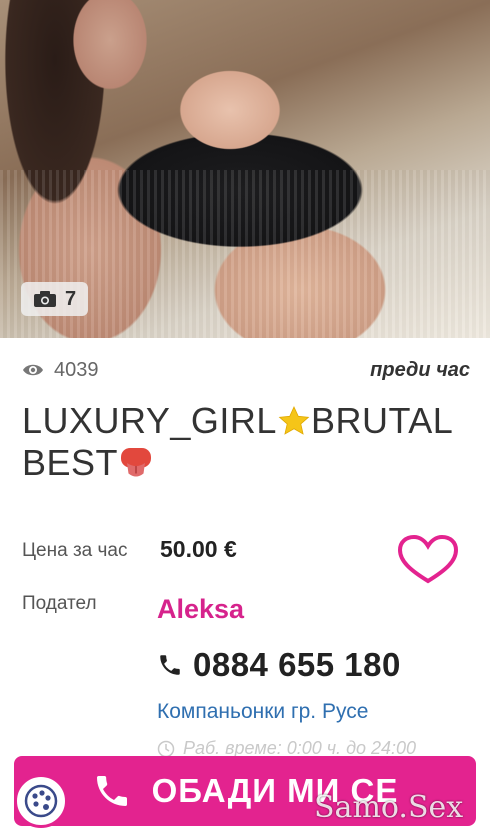 This screenshot has width=490, height=839. Describe the element at coordinates (294, 420) in the screenshot. I see `star-emoji-icon` at that location.